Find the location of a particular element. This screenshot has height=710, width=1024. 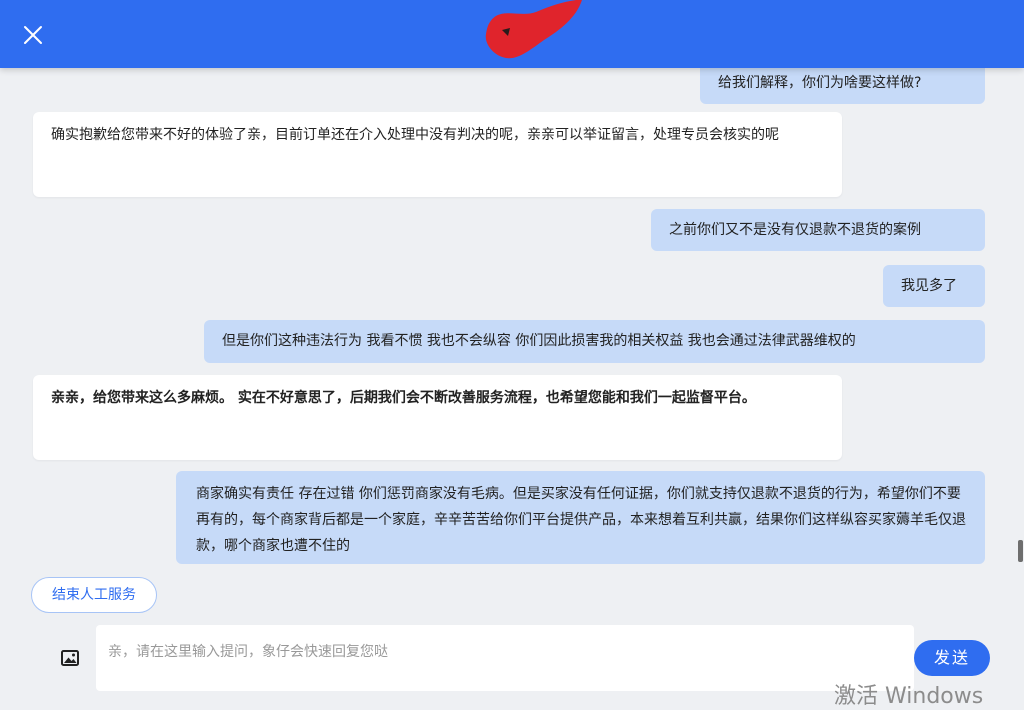

message-user: 给我们解释，你们为啥要这样做? is located at coordinates (842, 86).